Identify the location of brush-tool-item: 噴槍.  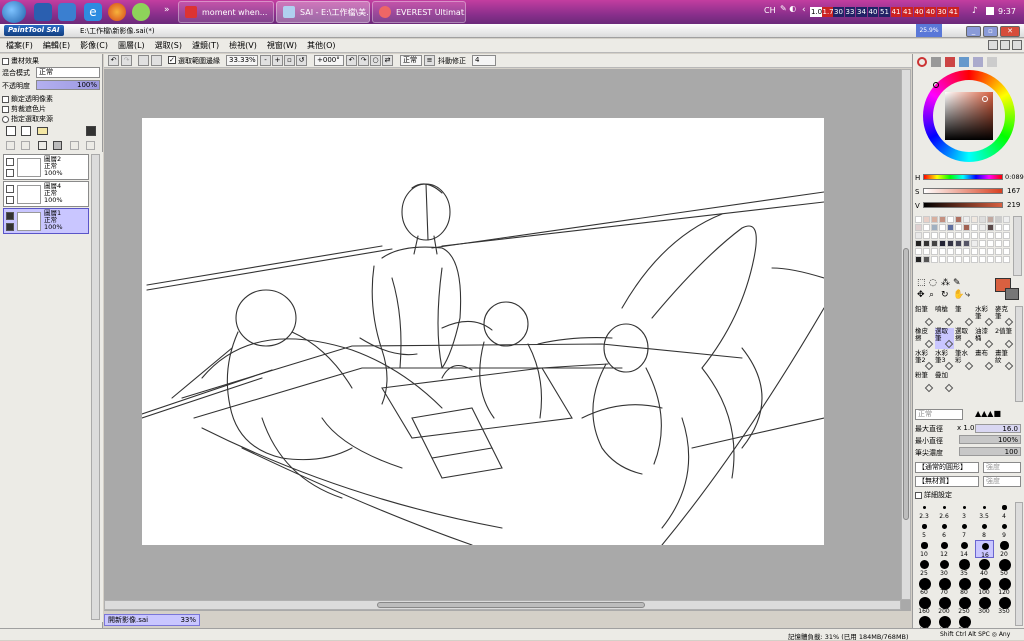
(944, 316).